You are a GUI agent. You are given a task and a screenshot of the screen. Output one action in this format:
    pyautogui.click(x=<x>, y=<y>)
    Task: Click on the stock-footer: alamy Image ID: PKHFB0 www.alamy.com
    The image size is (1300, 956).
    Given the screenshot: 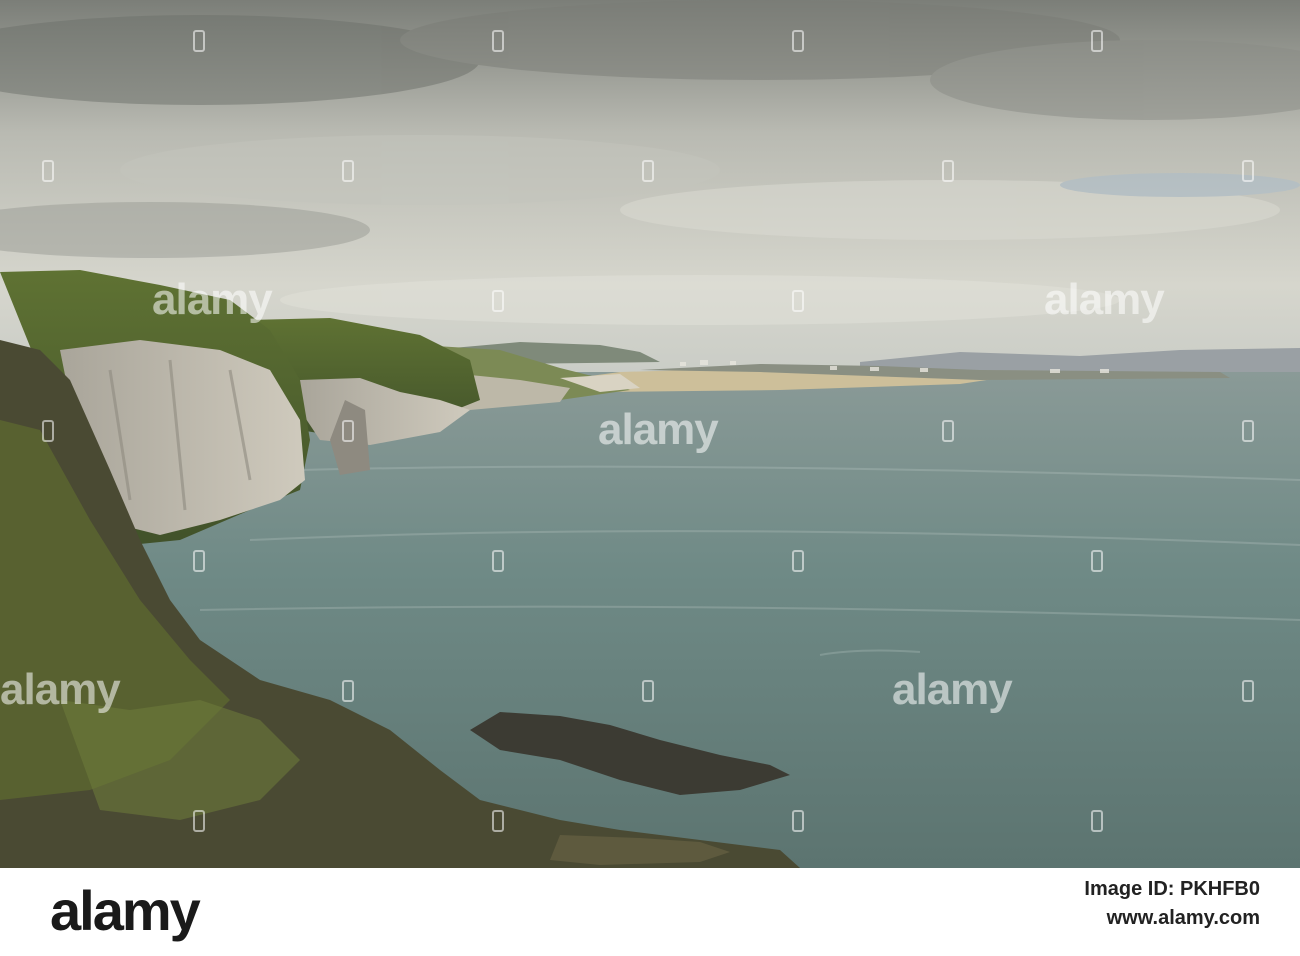 What is the action you would take?
    pyautogui.click(x=650, y=912)
    